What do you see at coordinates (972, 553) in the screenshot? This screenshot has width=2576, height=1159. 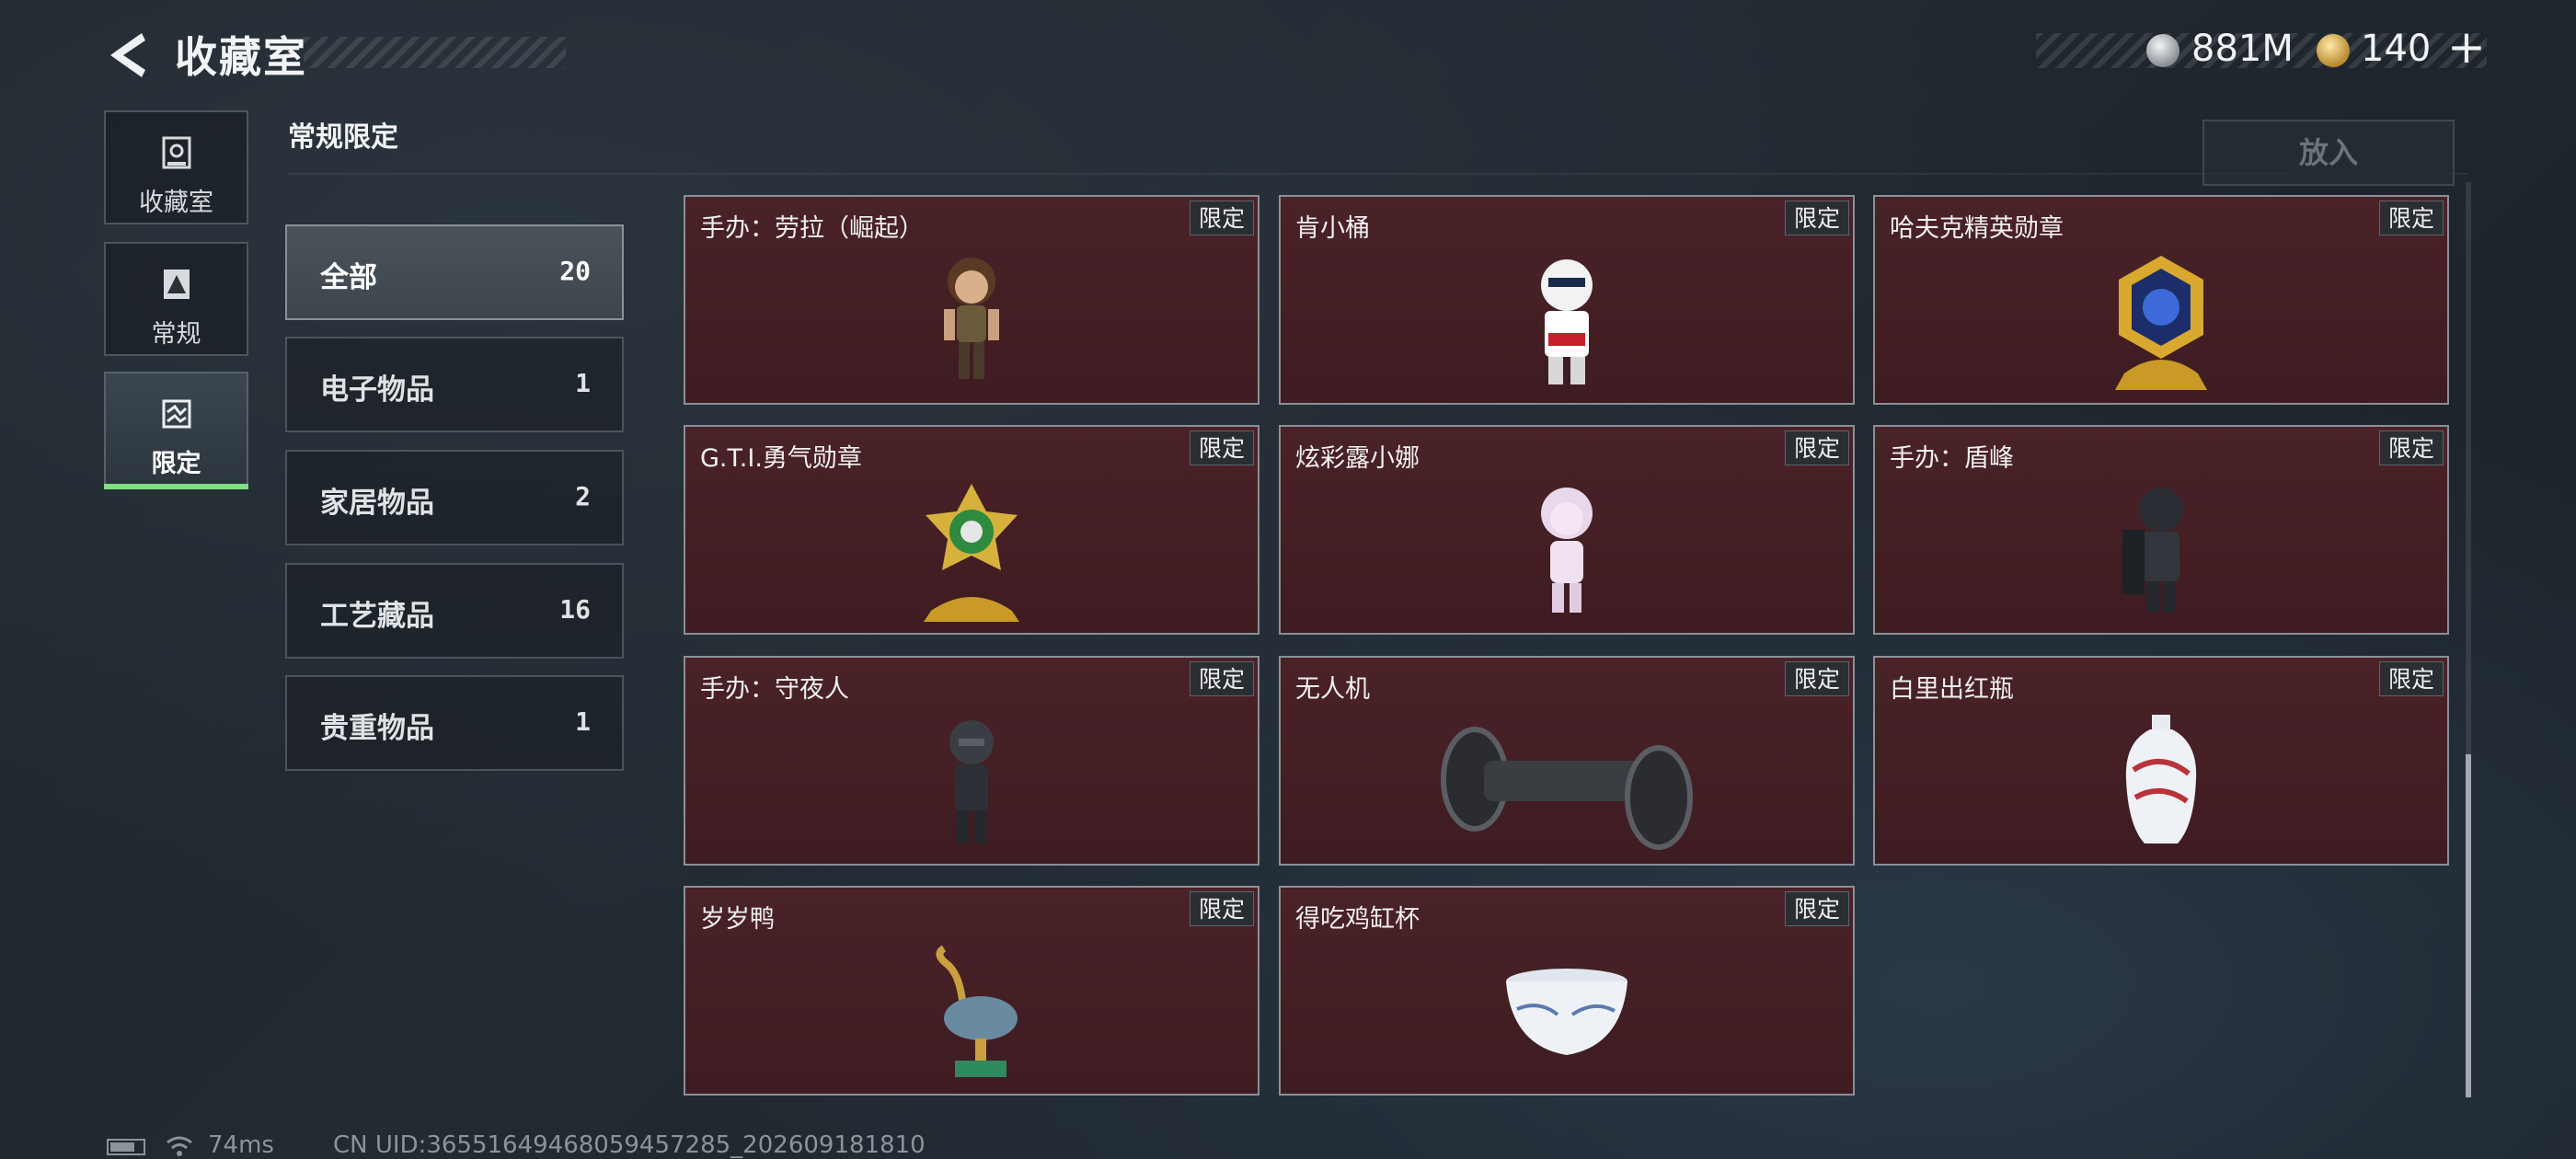 I see `green-medal-icon` at bounding box center [972, 553].